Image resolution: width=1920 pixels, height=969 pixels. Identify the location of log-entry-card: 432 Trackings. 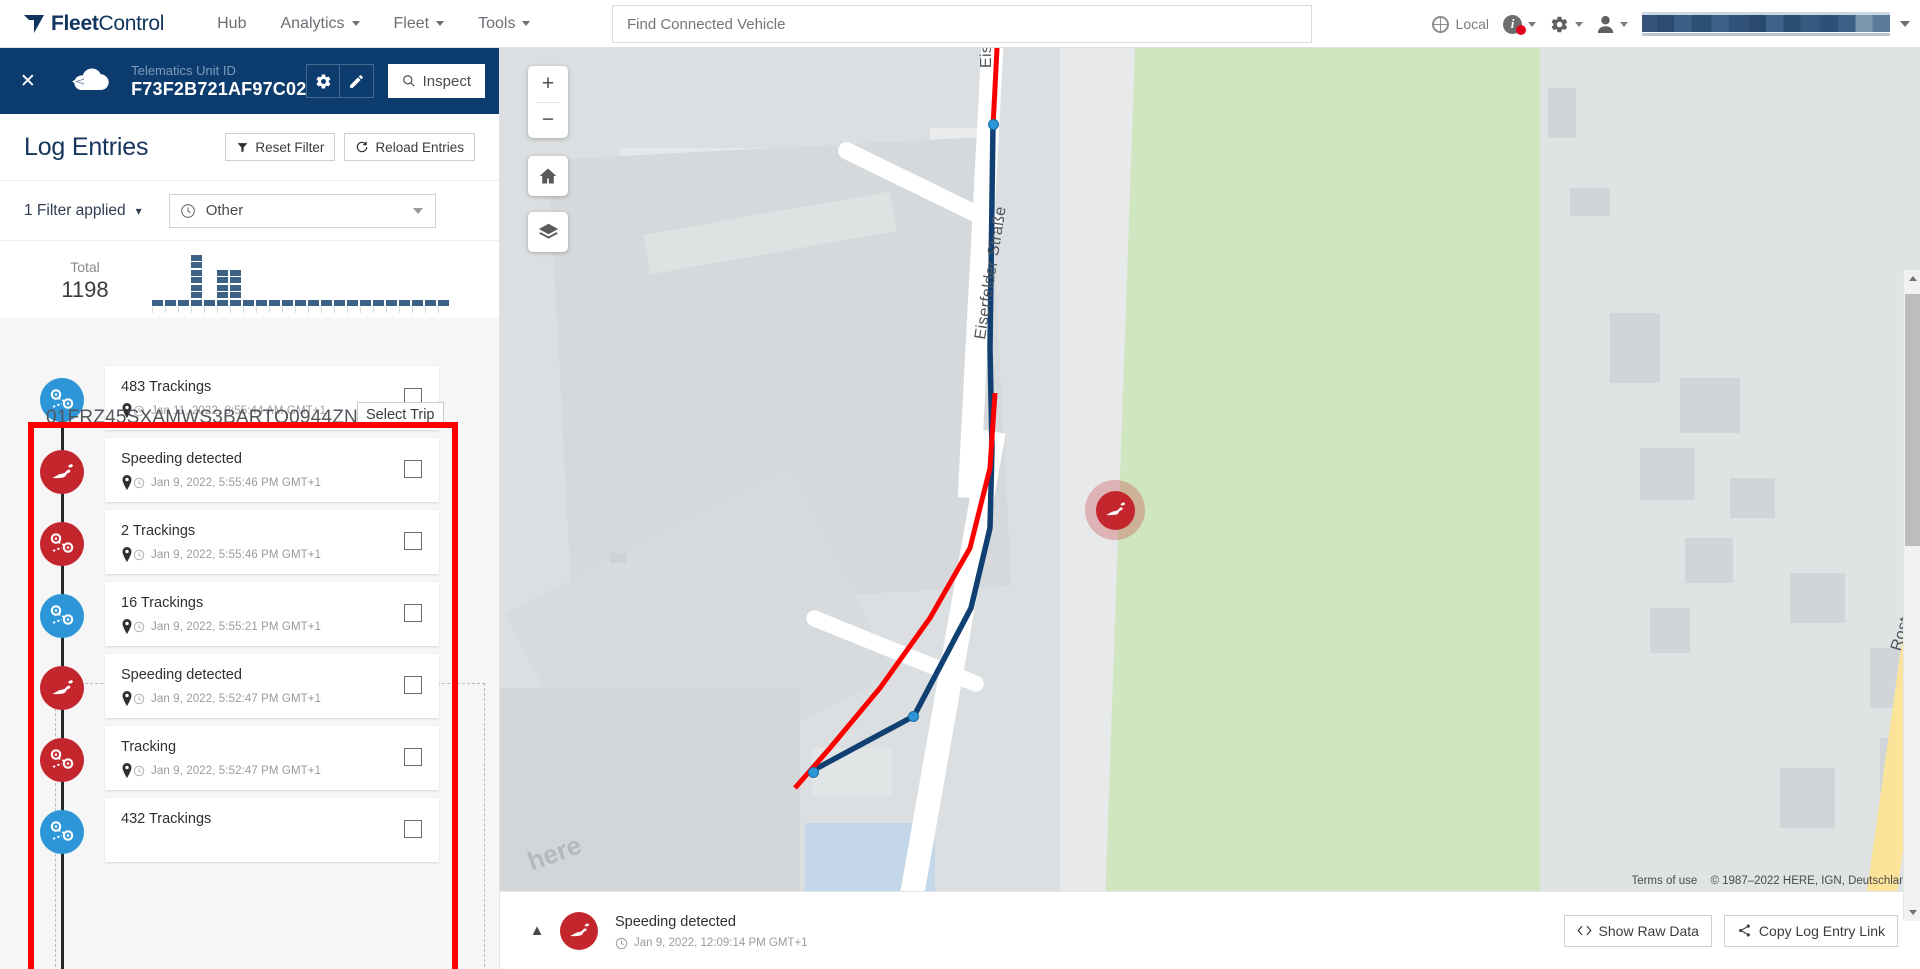
(272, 830).